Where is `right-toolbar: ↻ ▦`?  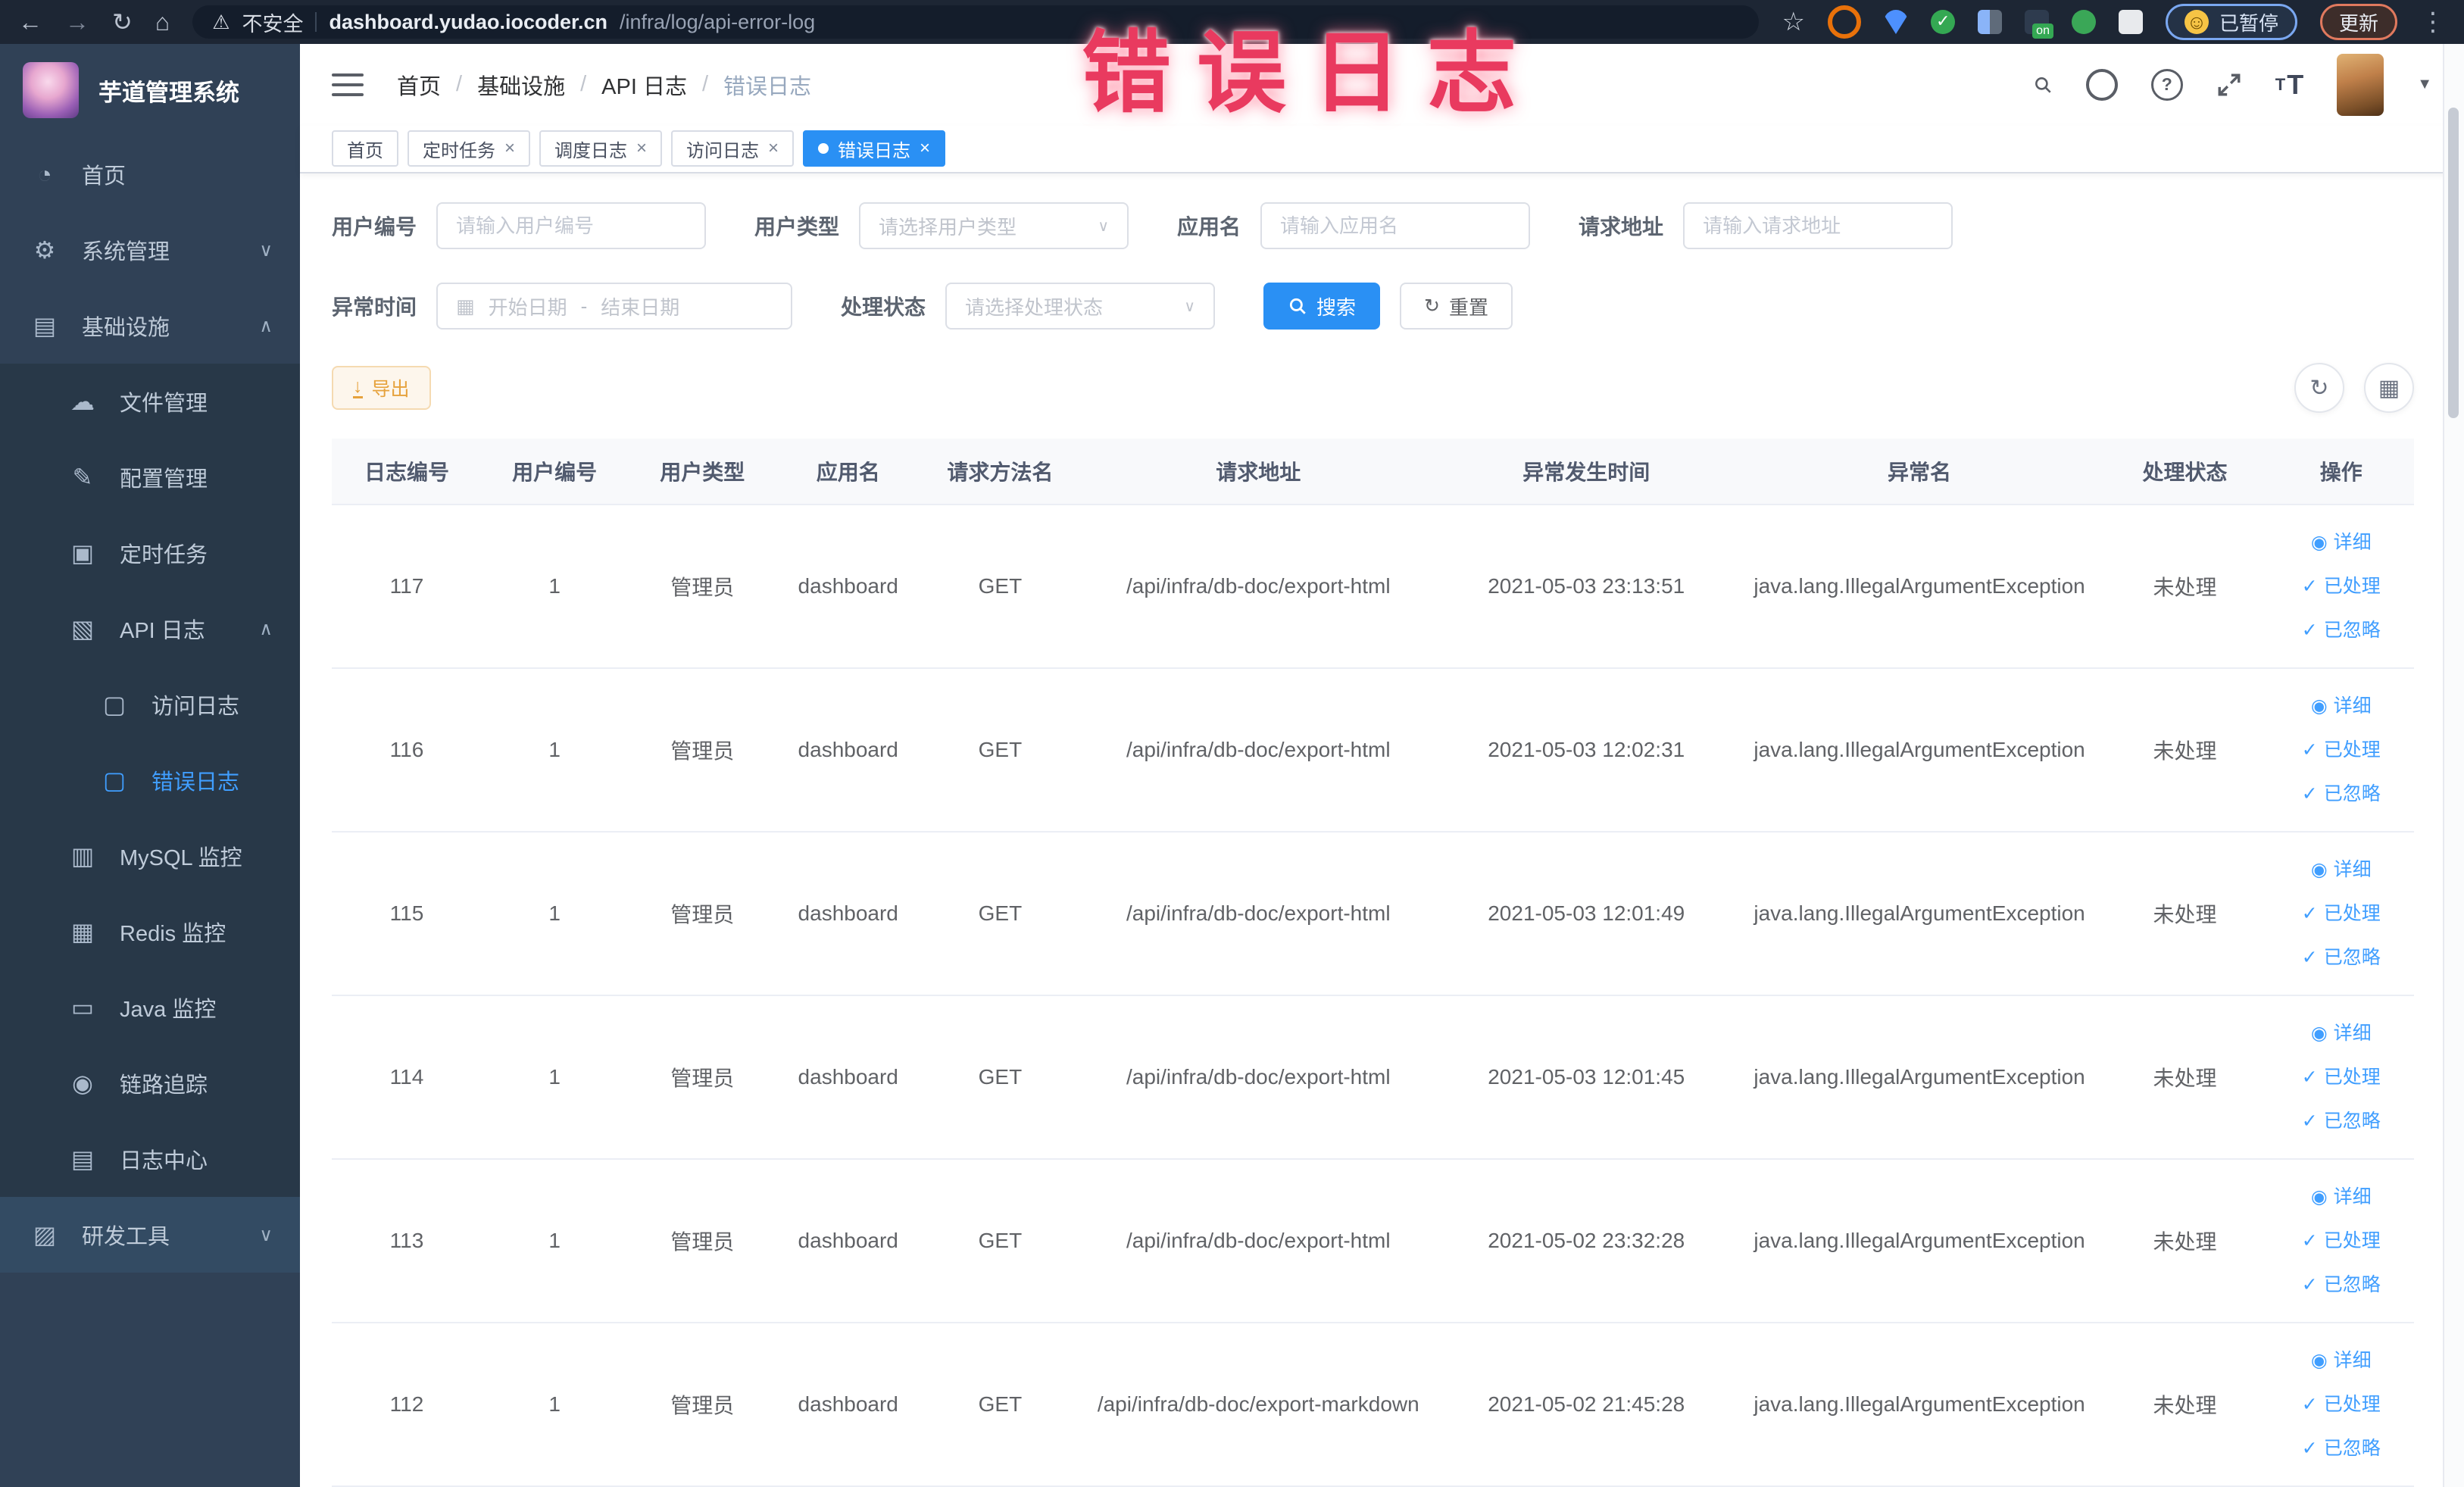 right-toolbar: ↻ ▦ is located at coordinates (2354, 388).